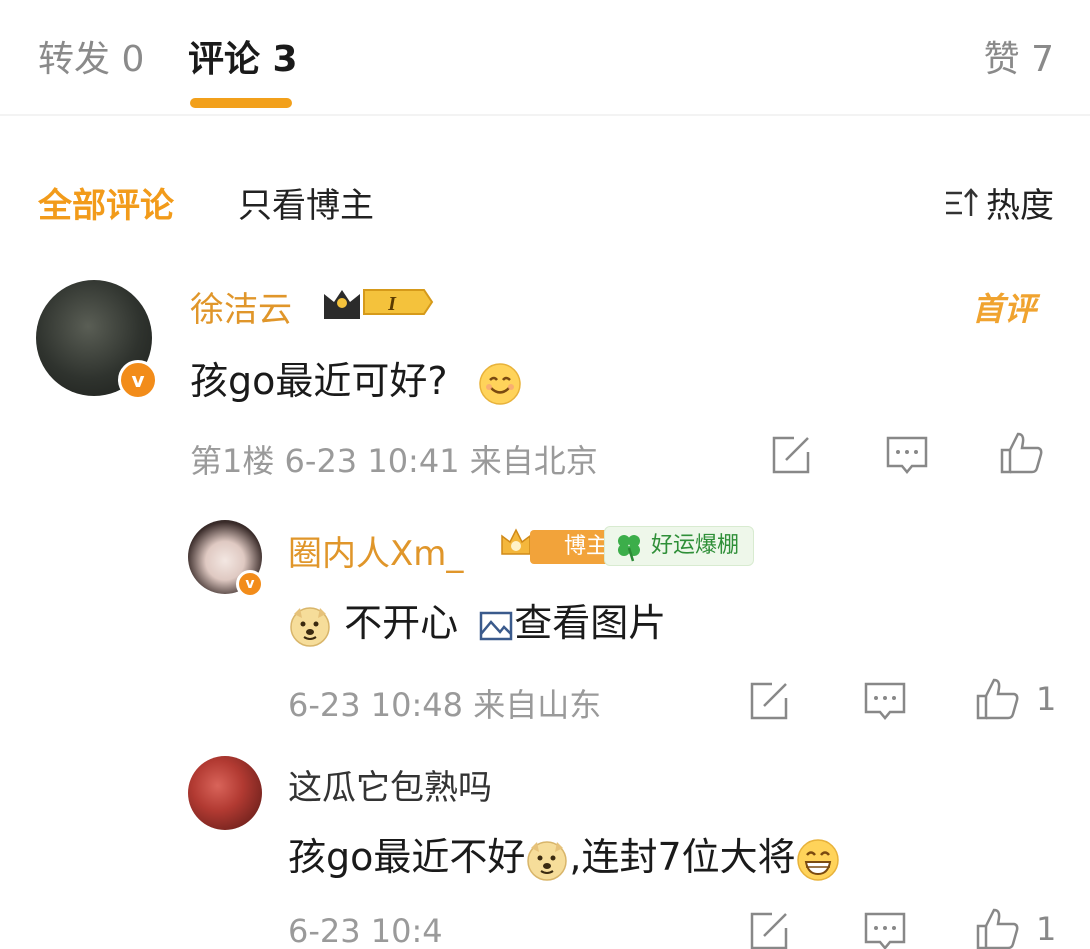 This screenshot has width=1090, height=949. Describe the element at coordinates (499, 383) in the screenshot. I see `smile-emoji-icon` at that location.